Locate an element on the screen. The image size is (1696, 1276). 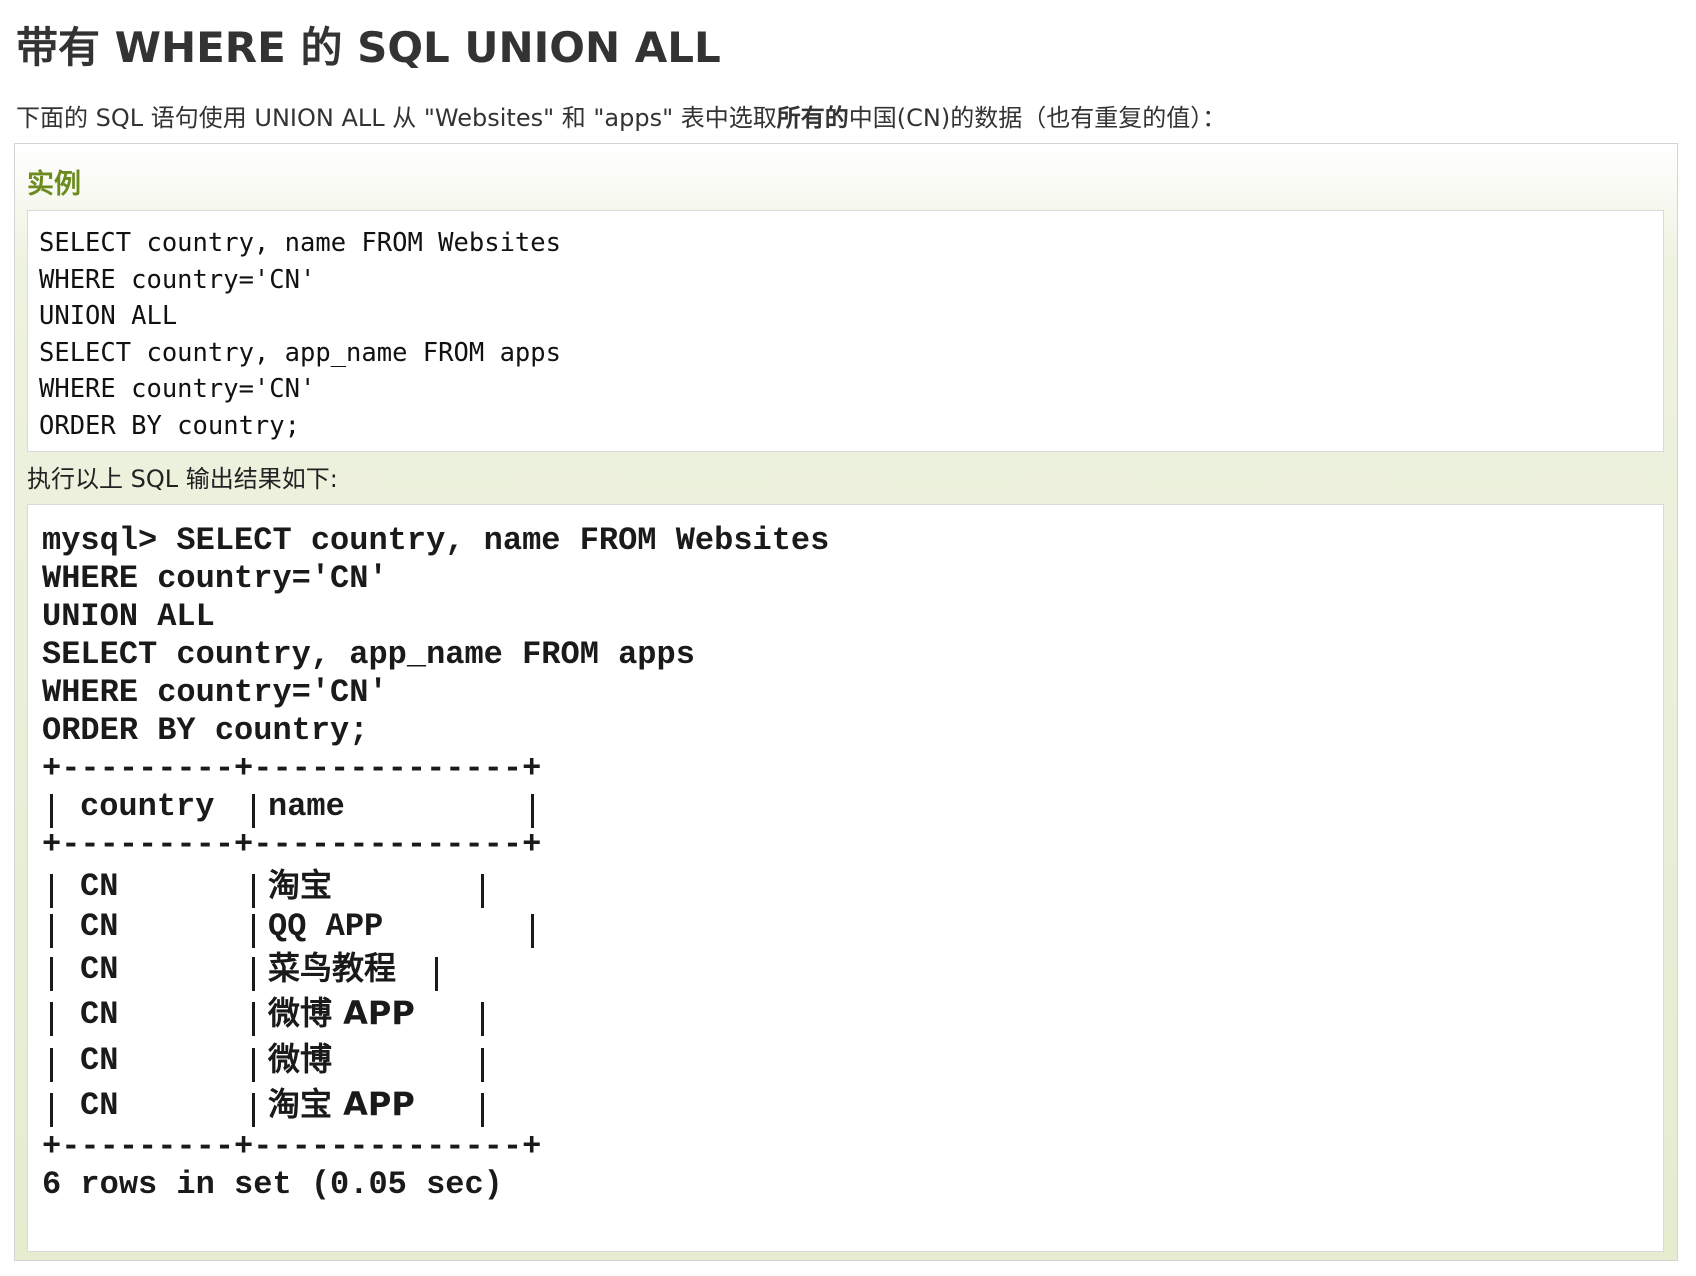
result-footer: 6 rows in set (0.05 sec) is located at coordinates (272, 1184).